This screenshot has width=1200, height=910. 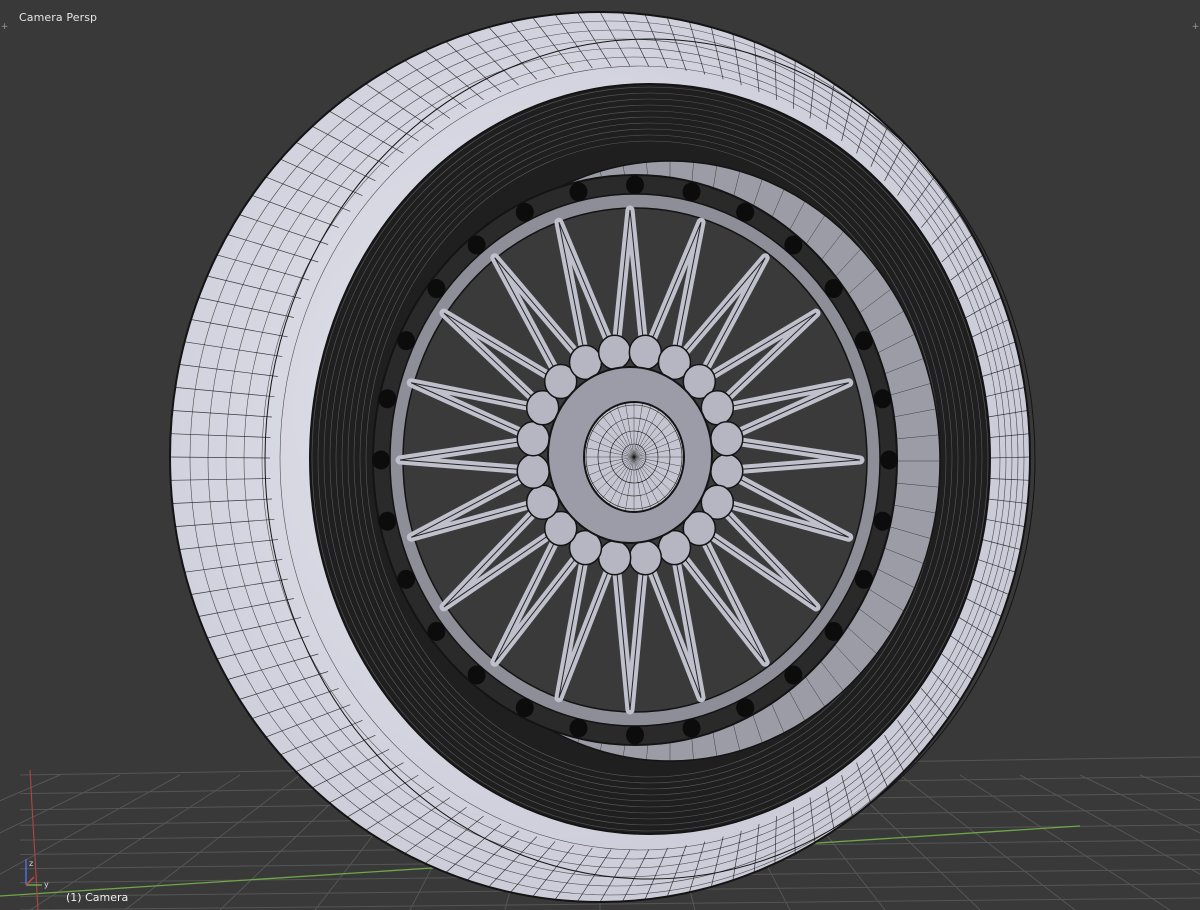 I want to click on axis-y-label: y, so click(x=46, y=884).